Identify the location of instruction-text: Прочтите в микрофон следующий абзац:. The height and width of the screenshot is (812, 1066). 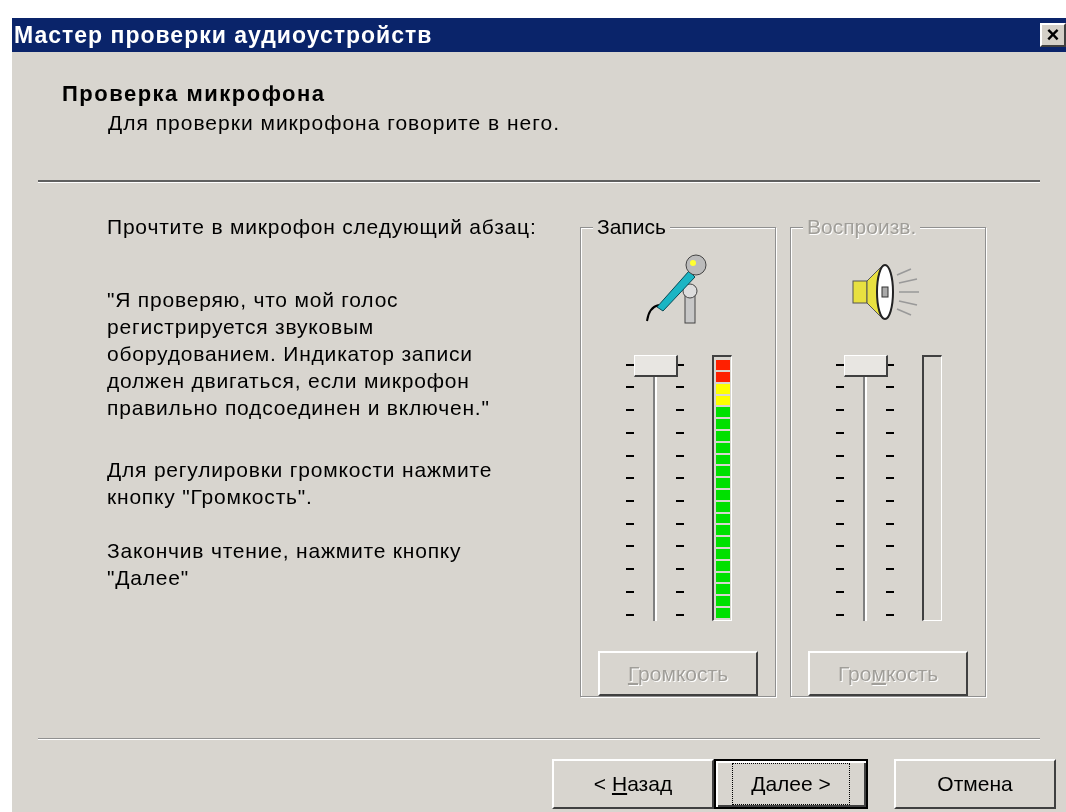
(322, 227).